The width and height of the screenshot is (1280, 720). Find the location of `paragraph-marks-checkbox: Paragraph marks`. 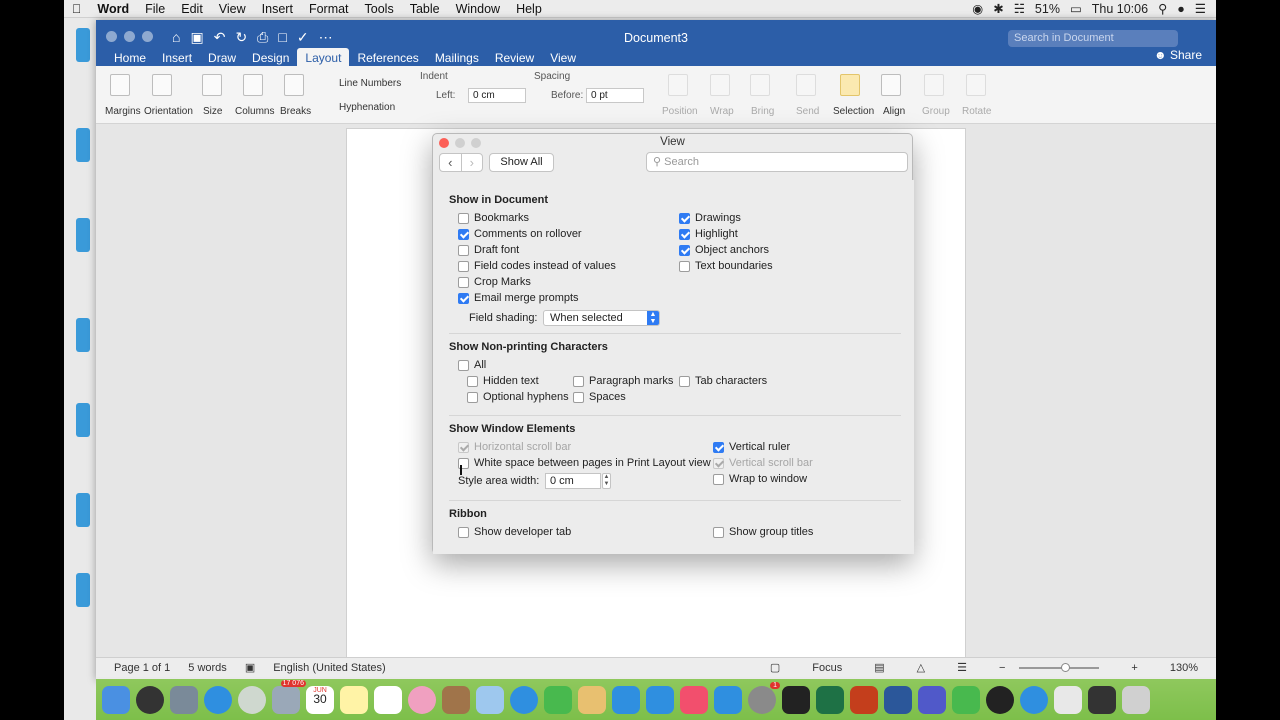

paragraph-marks-checkbox: Paragraph marks is located at coordinates (623, 381).